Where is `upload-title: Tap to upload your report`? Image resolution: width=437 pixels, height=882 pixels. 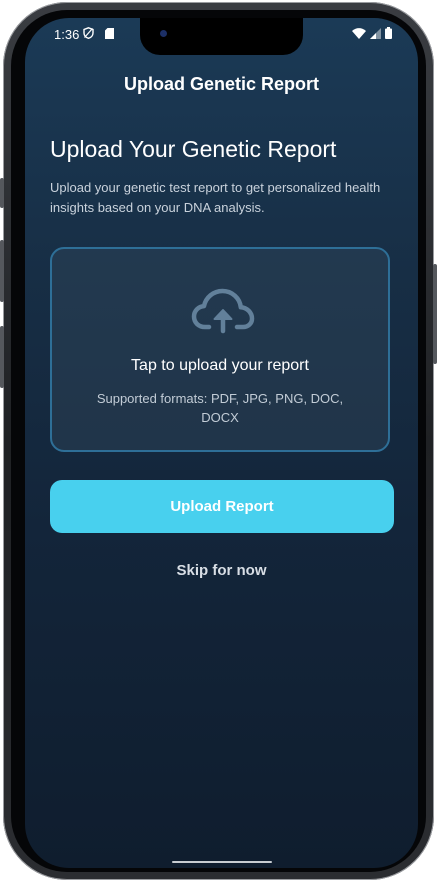
upload-title: Tap to upload your report is located at coordinates (220, 365).